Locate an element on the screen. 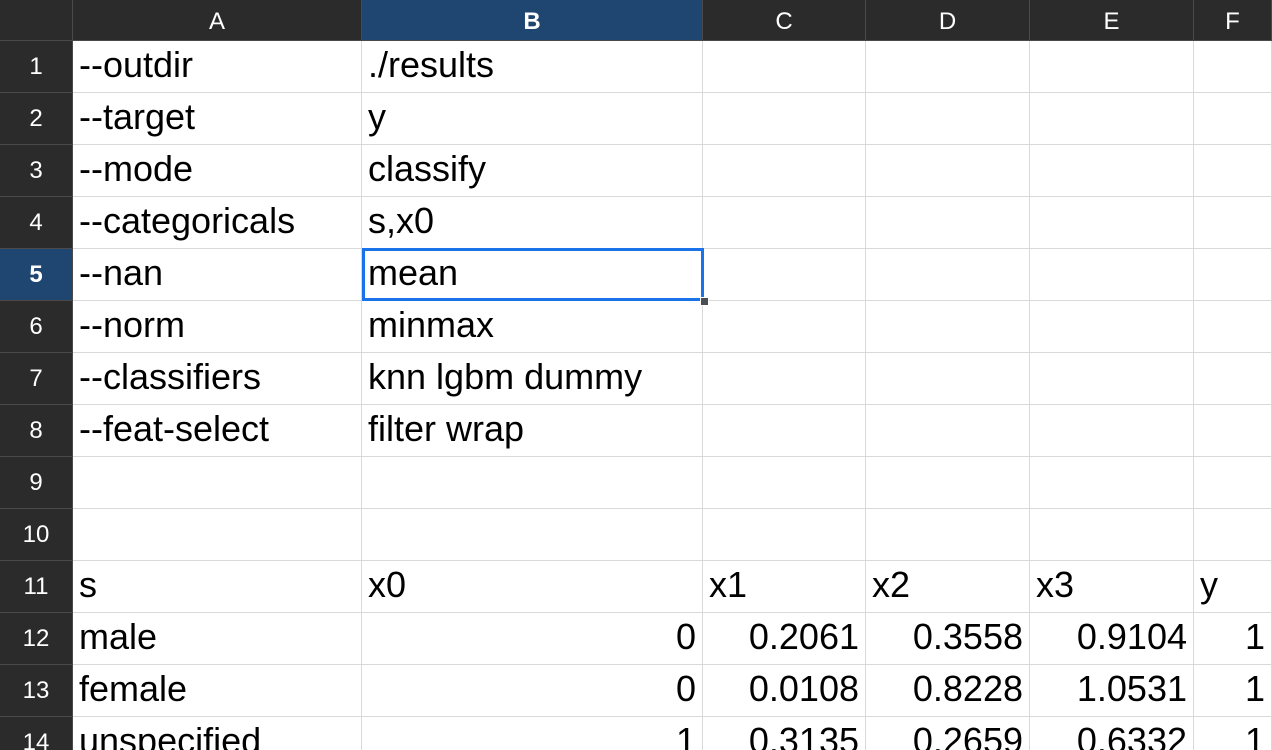 The height and width of the screenshot is (750, 1272). cell-b9 is located at coordinates (532, 483).